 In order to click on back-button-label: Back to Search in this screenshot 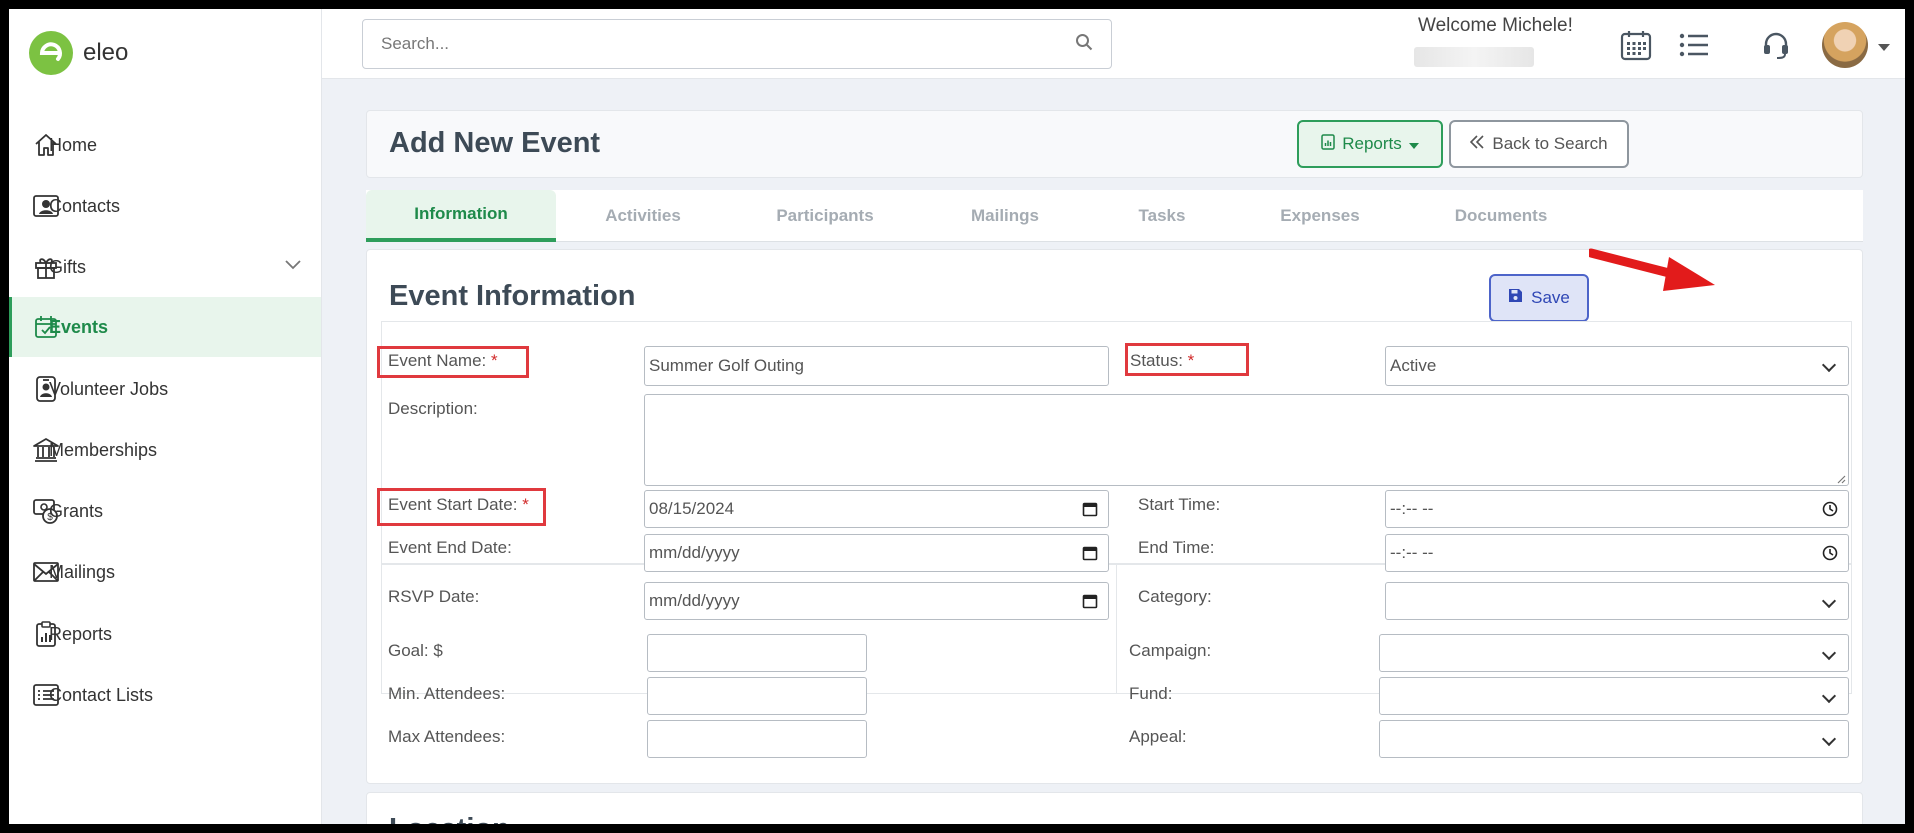, I will do `click(1550, 143)`.